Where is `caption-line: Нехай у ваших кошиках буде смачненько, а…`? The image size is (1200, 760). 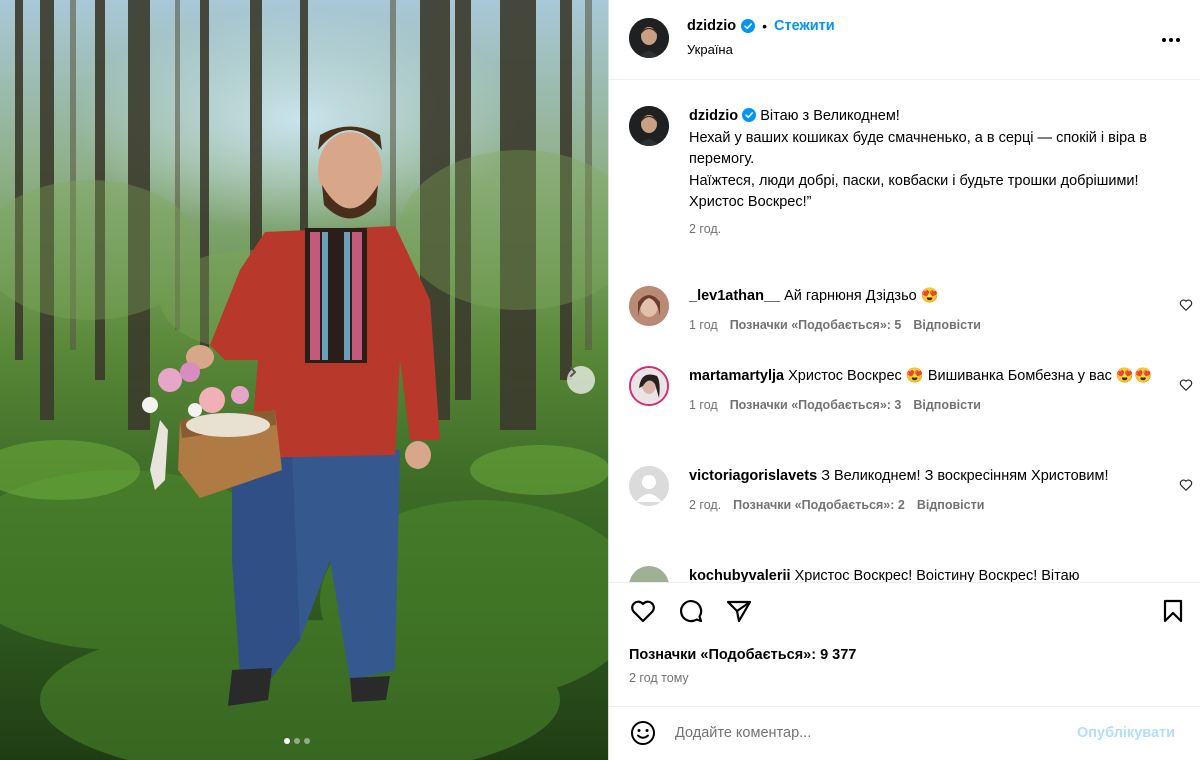 caption-line: Нехай у ваших кошиках буде смачненько, а… is located at coordinates (918, 148).